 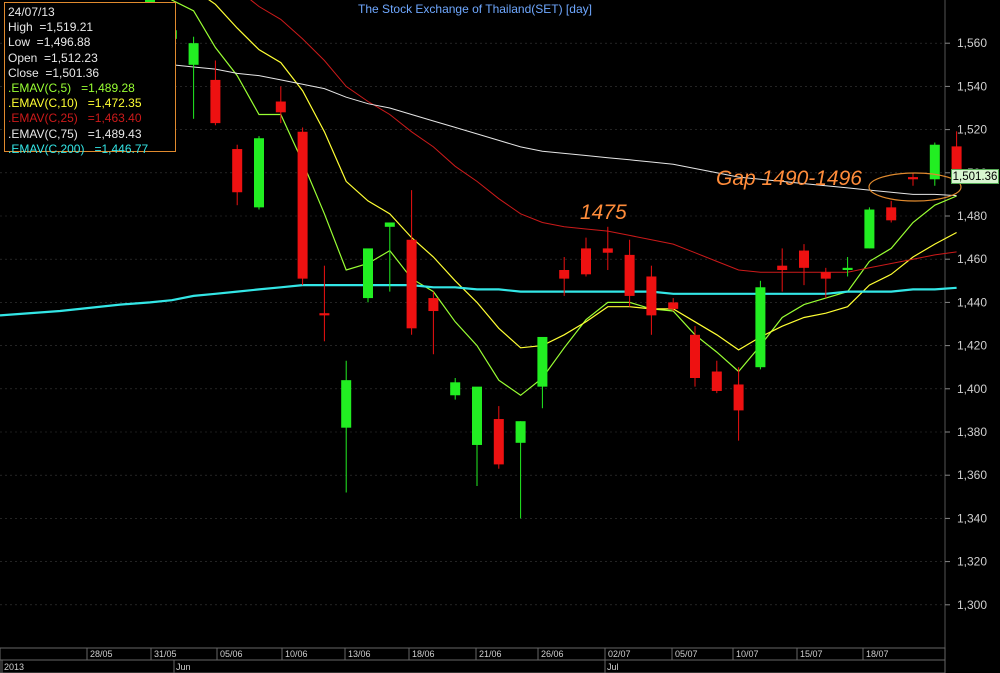 I want to click on x-tick-label: 18/06, so click(x=423, y=654).